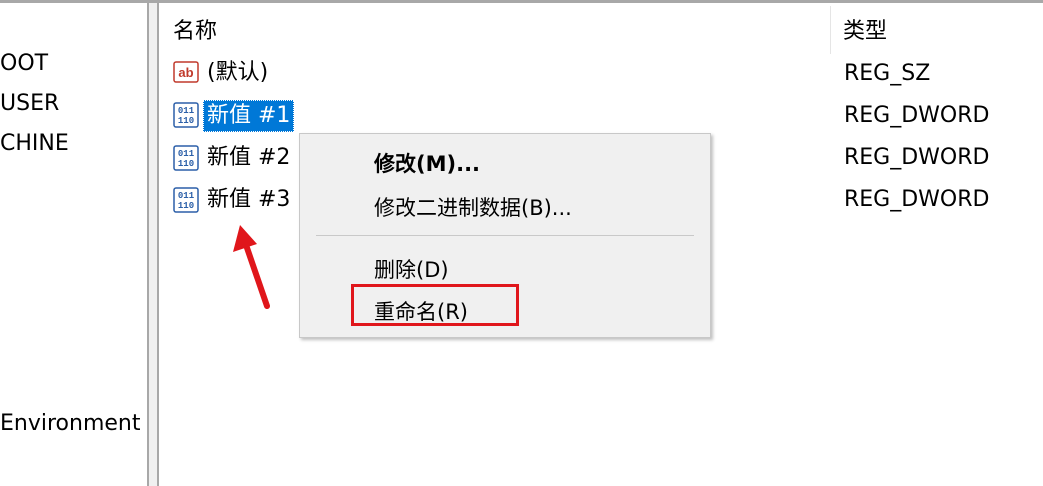  What do you see at coordinates (24, 63) in the screenshot?
I see `tree-item-classes-root: OOT` at bounding box center [24, 63].